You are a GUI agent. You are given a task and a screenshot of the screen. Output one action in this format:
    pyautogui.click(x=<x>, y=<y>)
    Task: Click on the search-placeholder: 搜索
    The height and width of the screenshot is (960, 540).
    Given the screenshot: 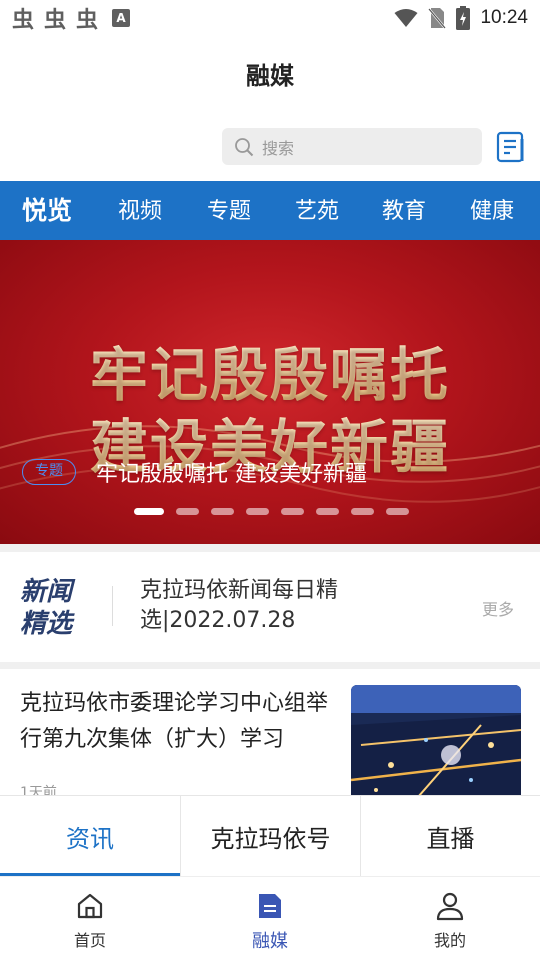 What is the action you would take?
    pyautogui.click(x=278, y=148)
    